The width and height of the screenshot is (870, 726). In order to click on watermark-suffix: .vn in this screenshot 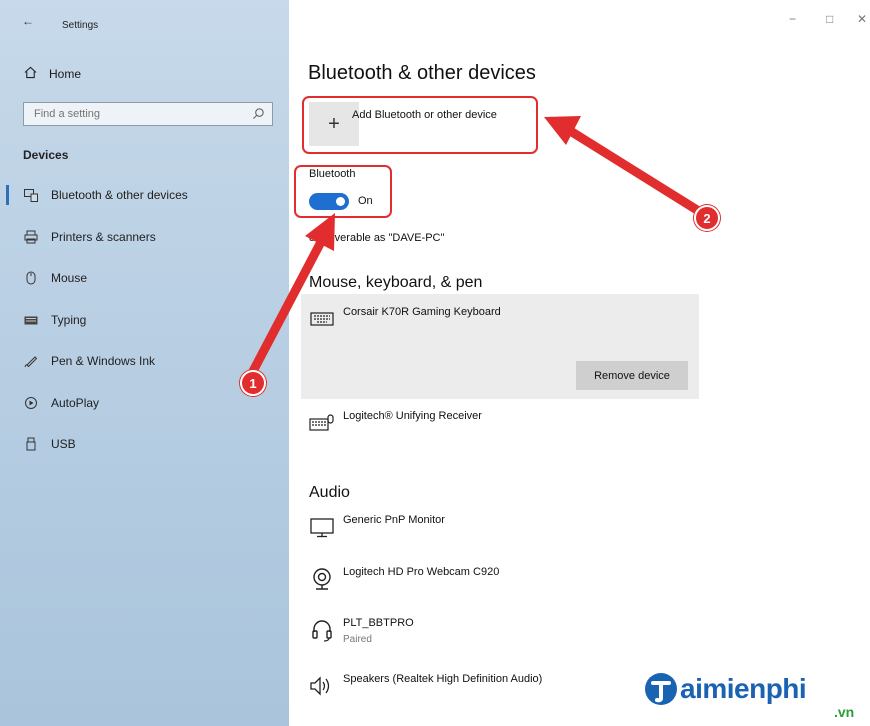, I will do `click(844, 712)`.